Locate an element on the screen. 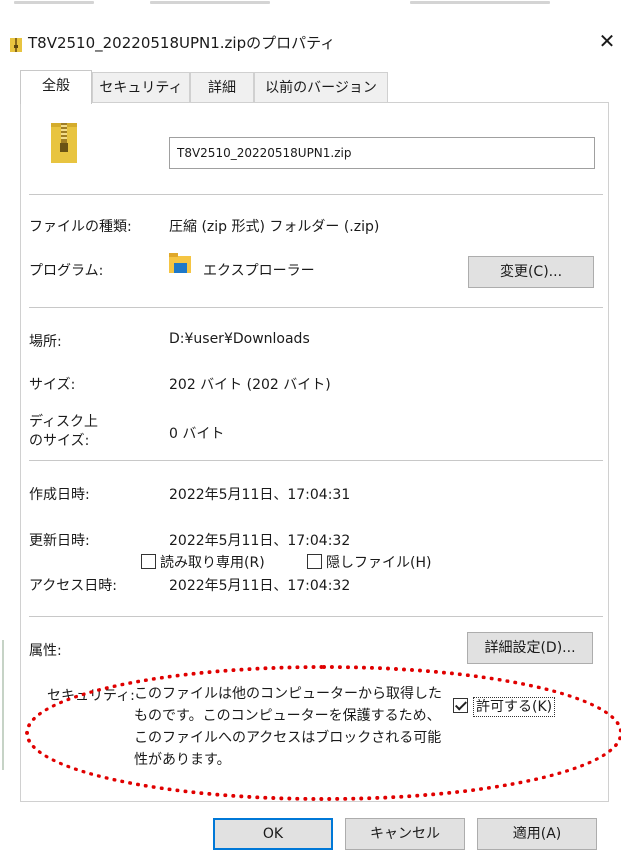 The width and height of the screenshot is (621, 863). explorer-folder-icon is located at coordinates (180, 263).